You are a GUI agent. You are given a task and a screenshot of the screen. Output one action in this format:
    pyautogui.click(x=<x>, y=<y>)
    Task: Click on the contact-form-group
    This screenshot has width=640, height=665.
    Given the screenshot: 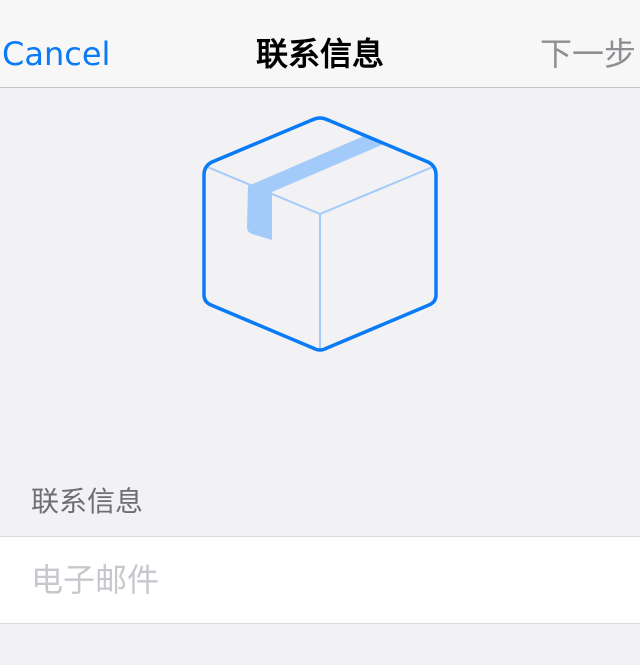 What is the action you would take?
    pyautogui.click(x=320, y=580)
    